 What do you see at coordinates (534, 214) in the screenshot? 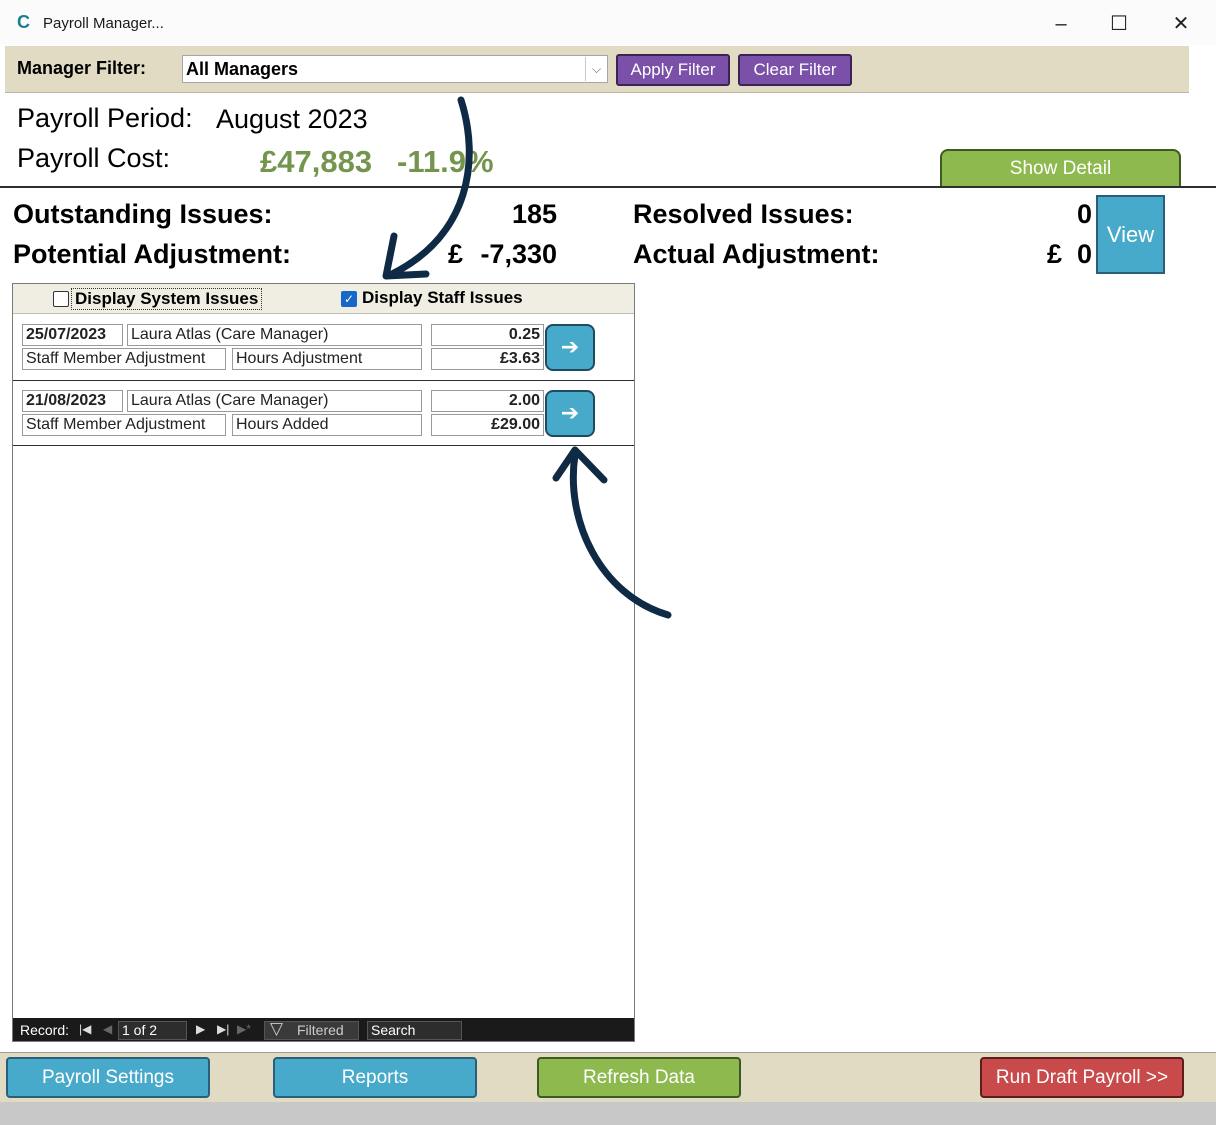
I see `outstanding-issues-value: 185` at bounding box center [534, 214].